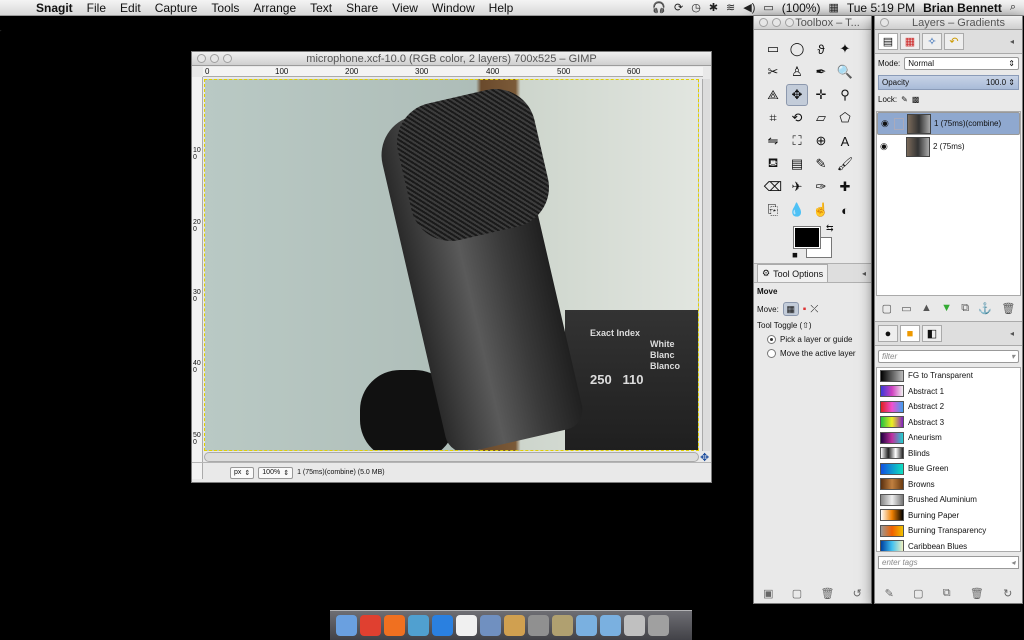  I want to click on menu-edit: Edit, so click(130, 8).